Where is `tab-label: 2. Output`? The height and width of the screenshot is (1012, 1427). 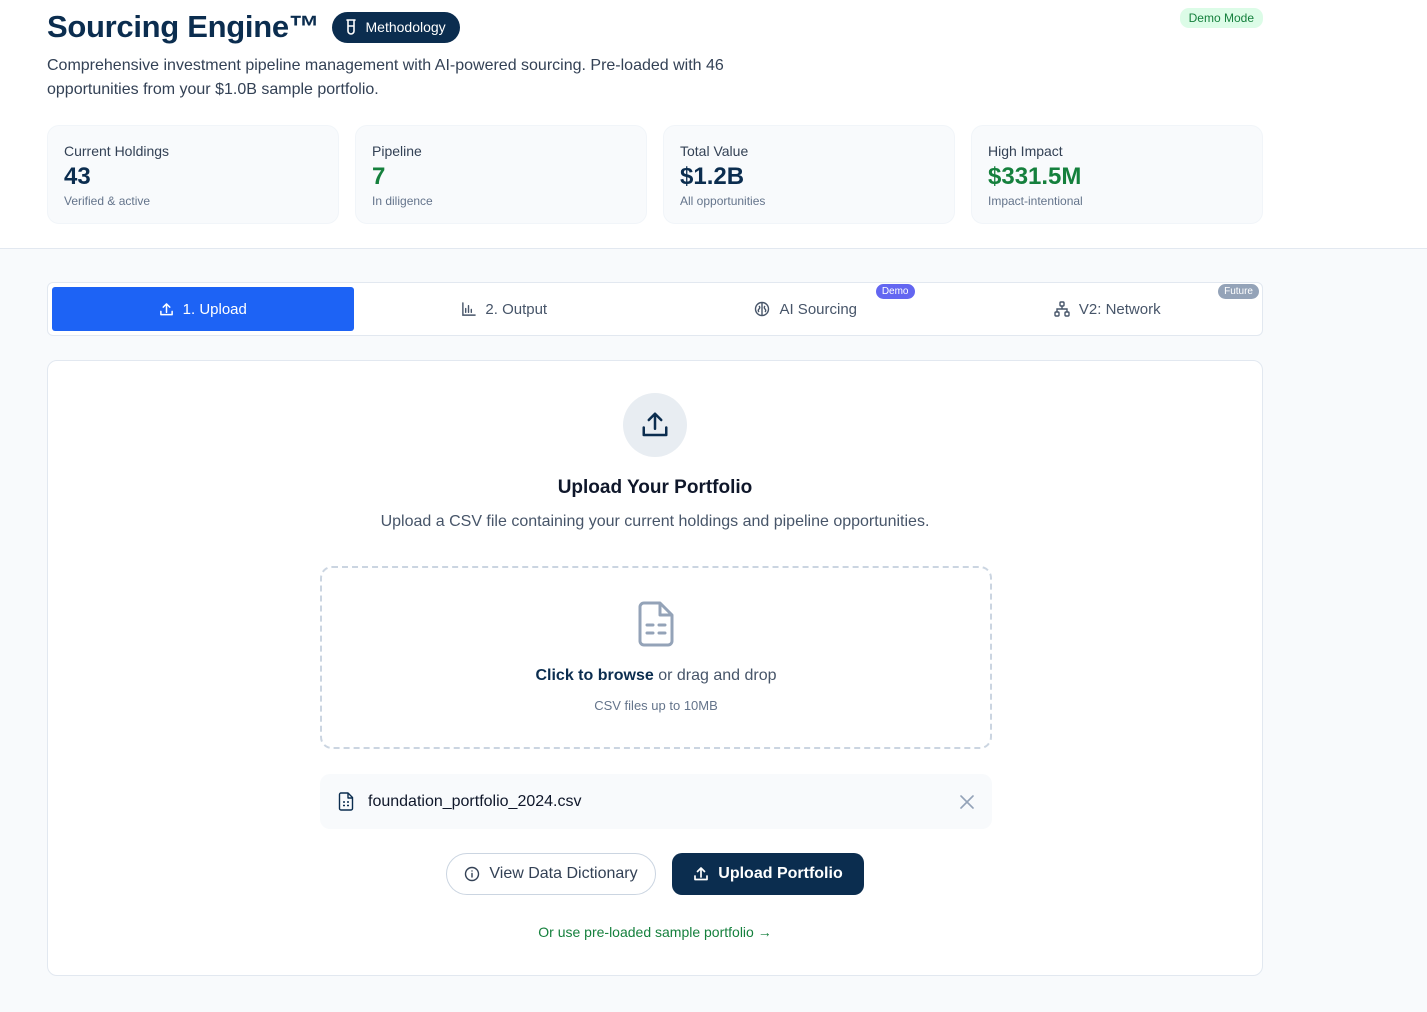
tab-label: 2. Output is located at coordinates (516, 309).